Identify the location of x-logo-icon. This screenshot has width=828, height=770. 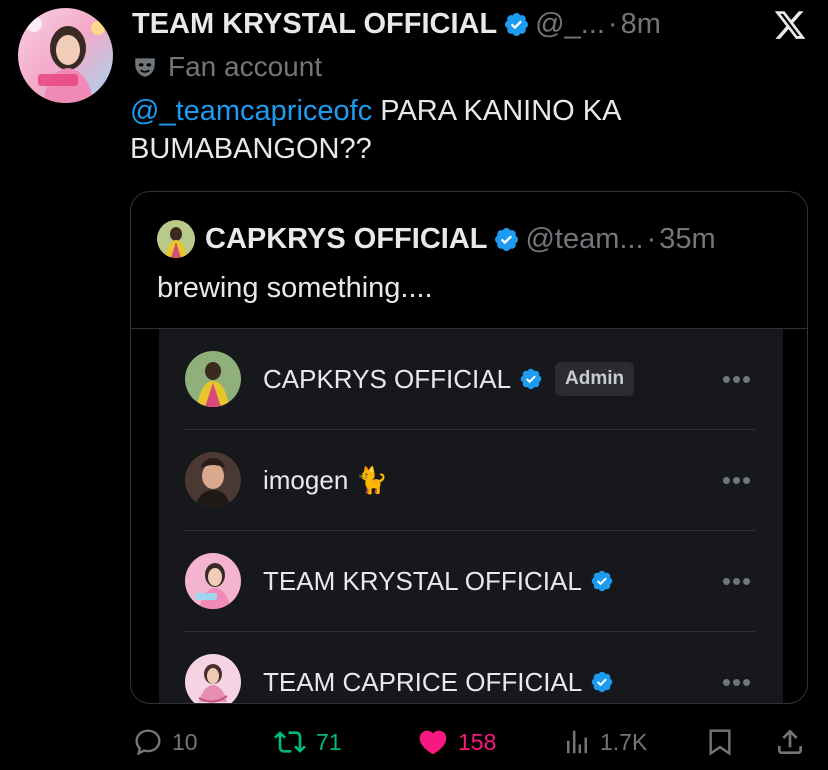
(790, 25).